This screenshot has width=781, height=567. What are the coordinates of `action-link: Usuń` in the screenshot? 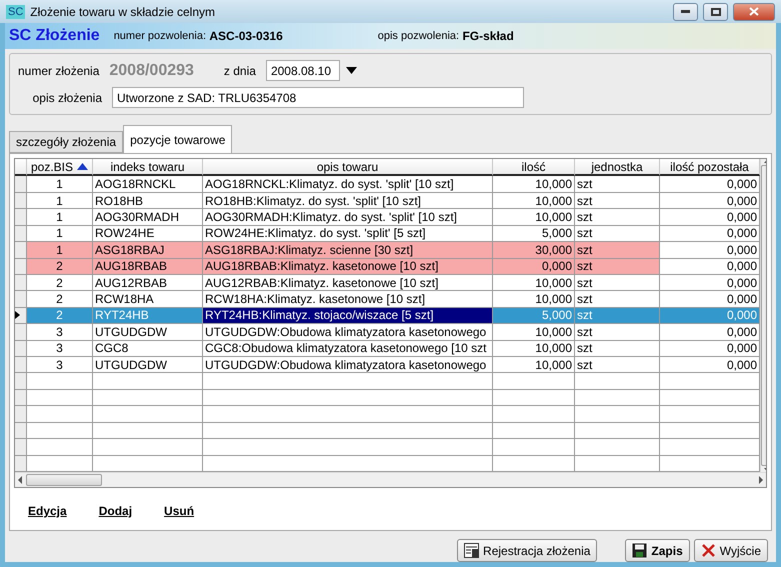 It's located at (179, 511).